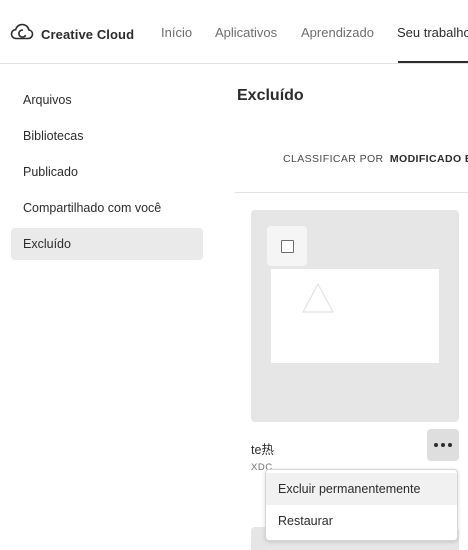 Image resolution: width=468 pixels, height=550 pixels. Describe the element at coordinates (107, 136) in the screenshot. I see `sidebar-item-bibliotecas: Bibliotecas` at that location.